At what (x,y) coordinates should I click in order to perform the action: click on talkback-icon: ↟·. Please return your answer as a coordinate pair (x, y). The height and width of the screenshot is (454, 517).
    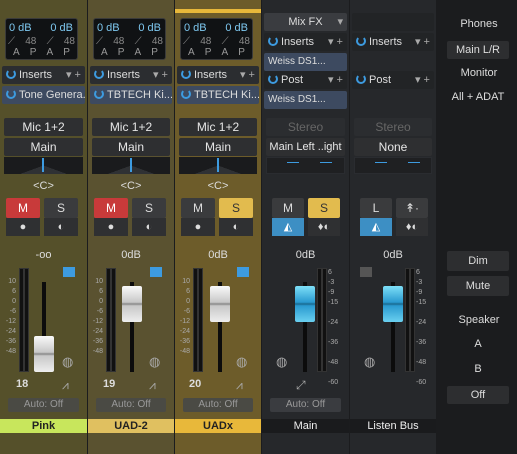
    Looking at the image, I should click on (412, 208).